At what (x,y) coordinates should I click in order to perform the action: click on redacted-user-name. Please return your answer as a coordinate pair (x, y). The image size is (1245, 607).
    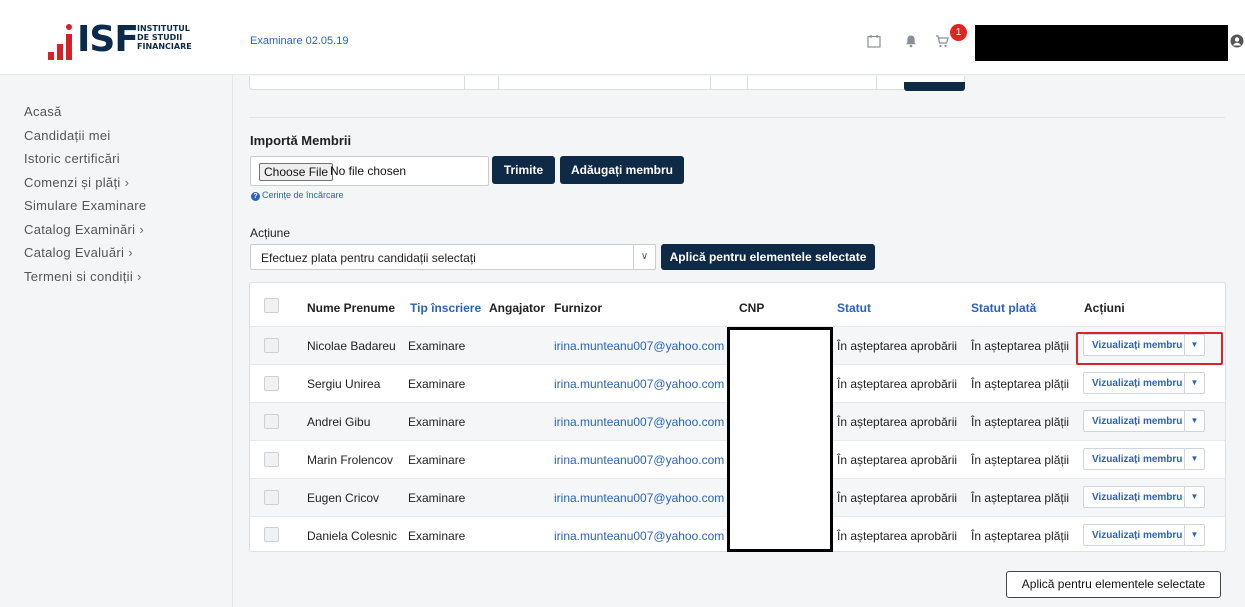
    Looking at the image, I should click on (1101, 43).